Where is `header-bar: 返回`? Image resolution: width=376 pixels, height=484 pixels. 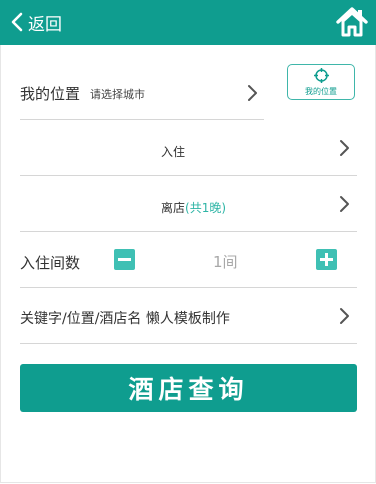
header-bar: 返回 is located at coordinates (188, 22).